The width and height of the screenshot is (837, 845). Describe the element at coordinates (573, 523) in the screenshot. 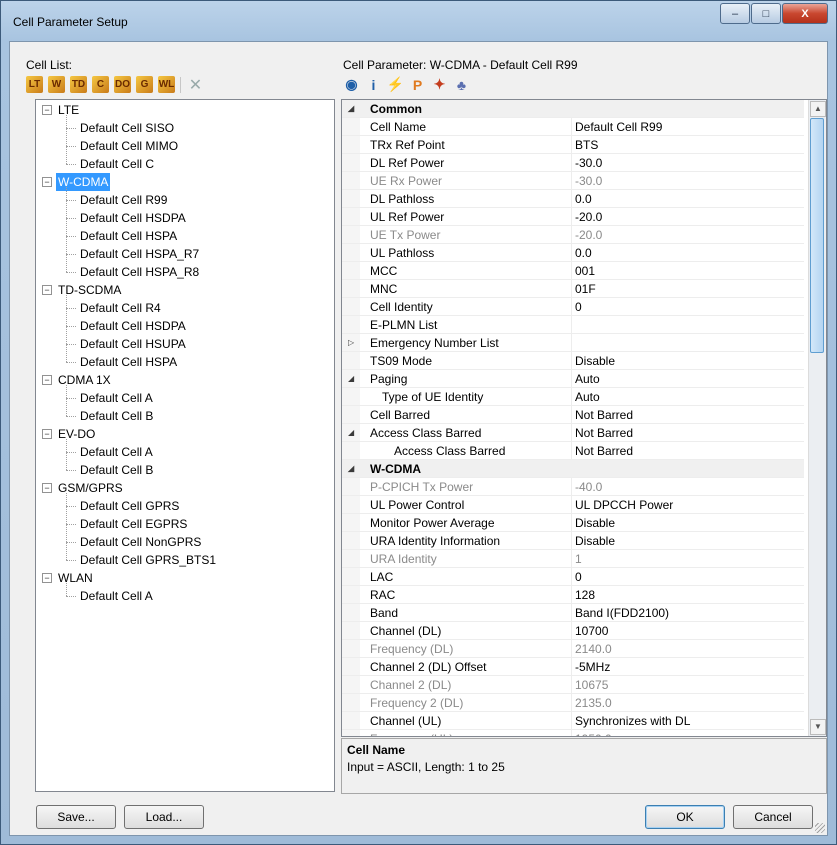

I see `property-row: Monitor Power Average Disable` at that location.